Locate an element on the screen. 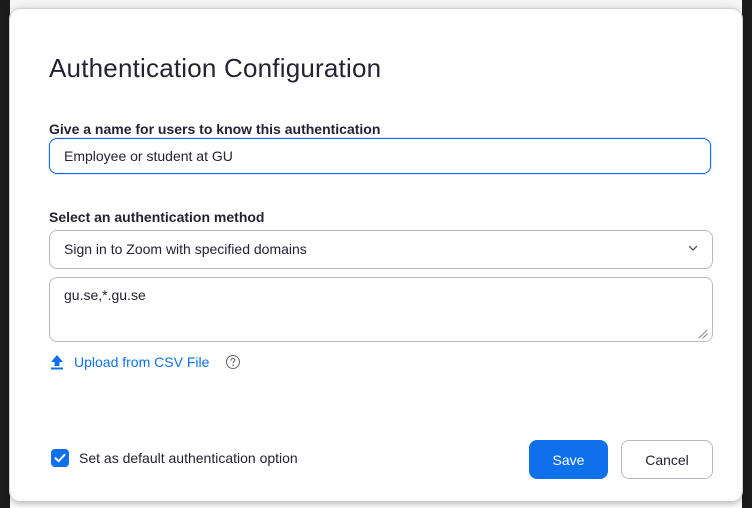  domains-textarea: gu.se,*.gu.se is located at coordinates (381, 309).